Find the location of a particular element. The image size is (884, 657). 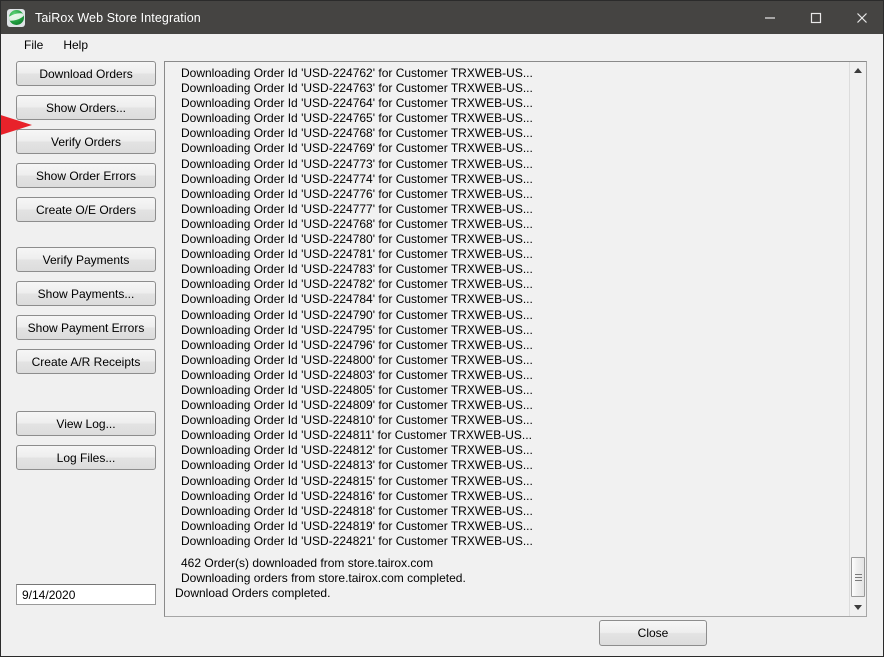

scrollbar-grip-icon is located at coordinates (858, 577).